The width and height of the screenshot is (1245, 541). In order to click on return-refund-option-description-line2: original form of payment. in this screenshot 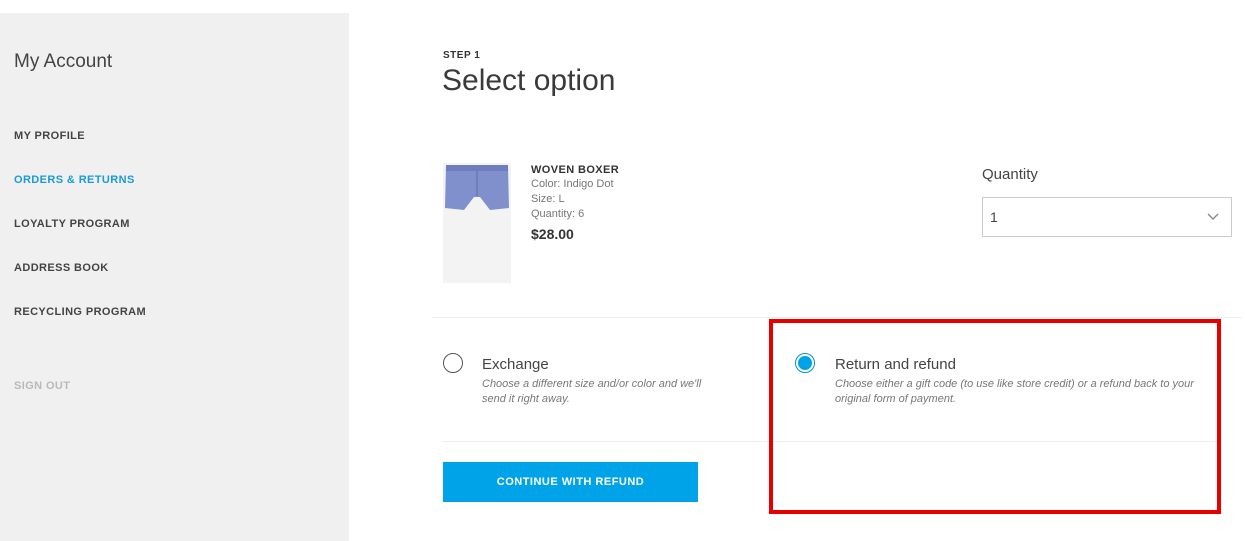, I will do `click(896, 399)`.